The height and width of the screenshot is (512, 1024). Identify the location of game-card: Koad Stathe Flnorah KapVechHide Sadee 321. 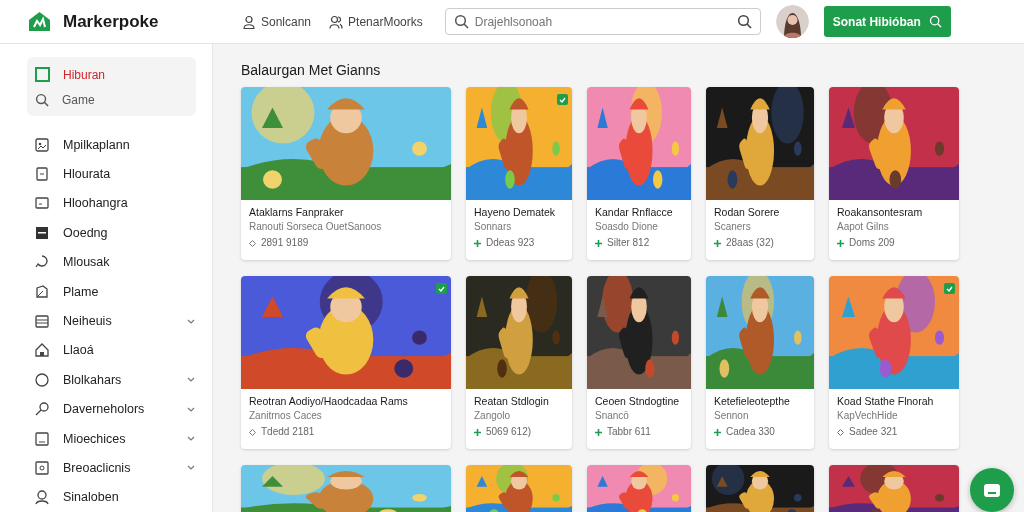
(894, 362).